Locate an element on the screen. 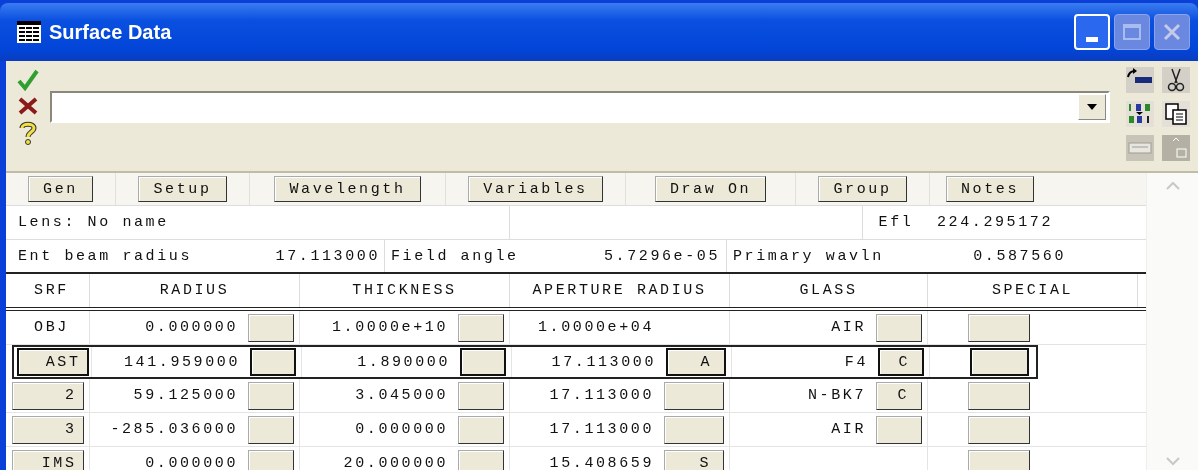  table-cell: F4 is located at coordinates (856, 362).